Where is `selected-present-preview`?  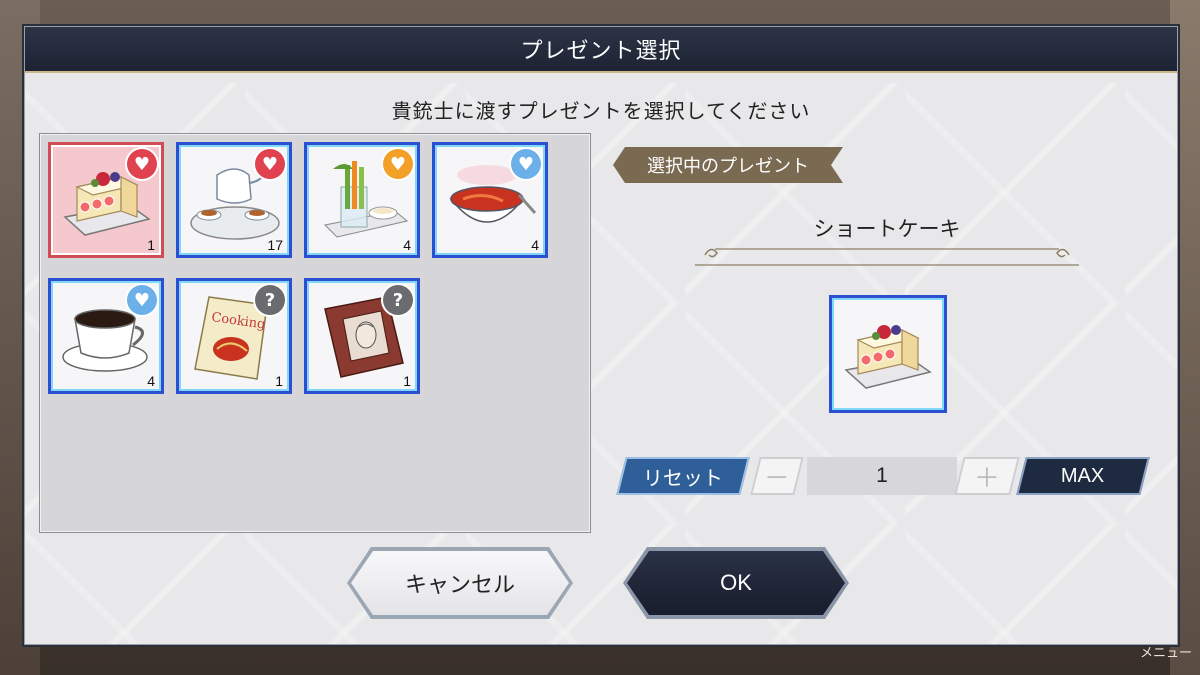 selected-present-preview is located at coordinates (888, 354).